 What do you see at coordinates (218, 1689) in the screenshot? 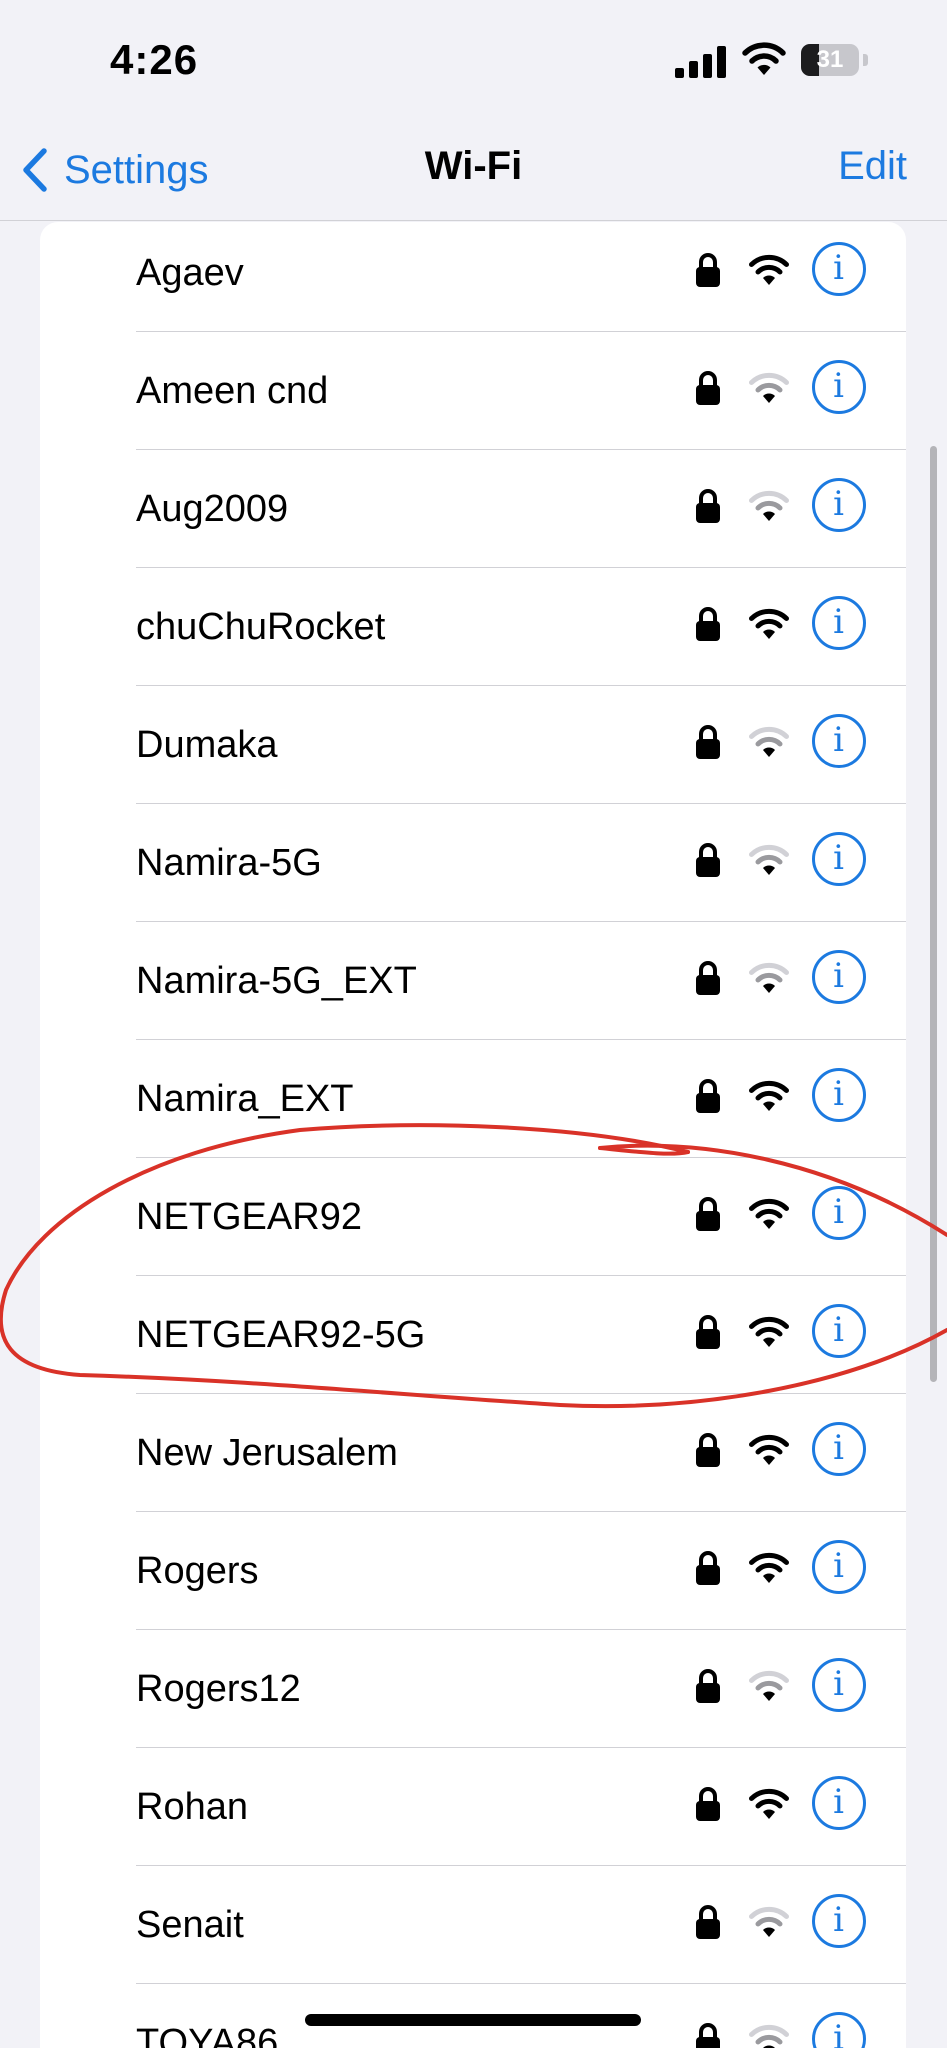
I see `network-name: Rogers12` at bounding box center [218, 1689].